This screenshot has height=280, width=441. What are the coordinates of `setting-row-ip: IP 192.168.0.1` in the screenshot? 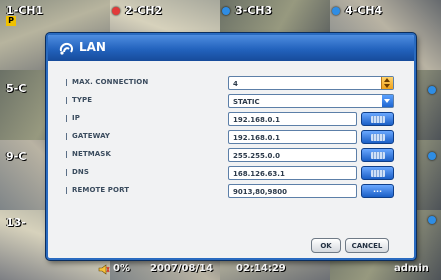 It's located at (231, 120).